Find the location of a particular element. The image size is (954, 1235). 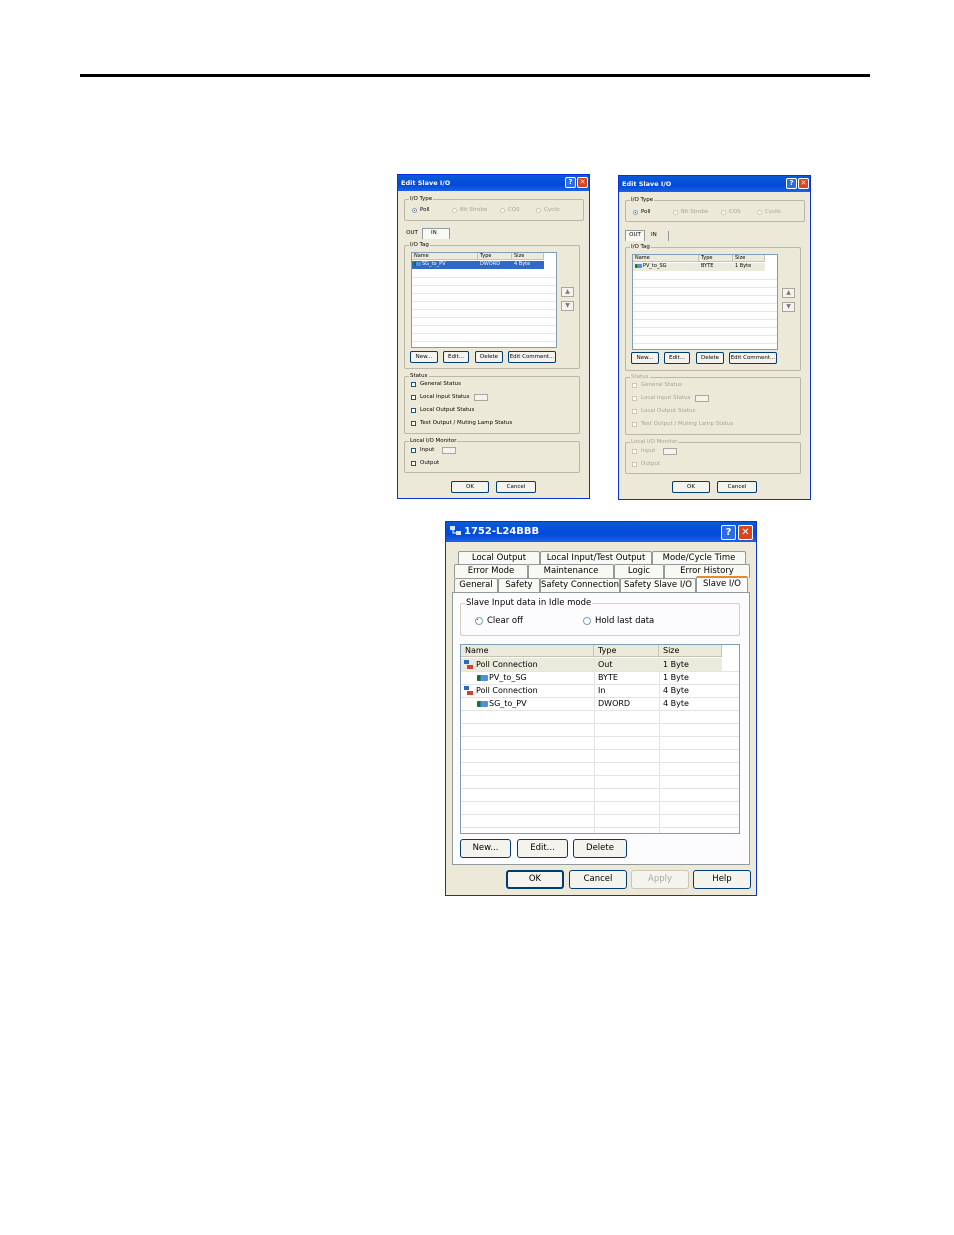

help-button: Help is located at coordinates (722, 879).